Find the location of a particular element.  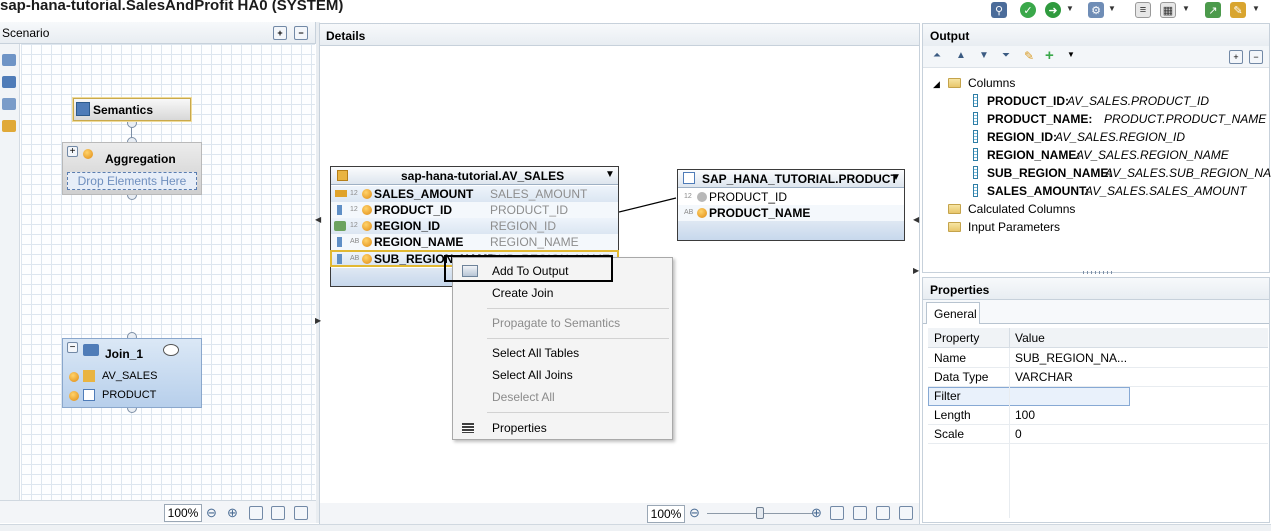

activate-icon: ➜ is located at coordinates (1053, 10).